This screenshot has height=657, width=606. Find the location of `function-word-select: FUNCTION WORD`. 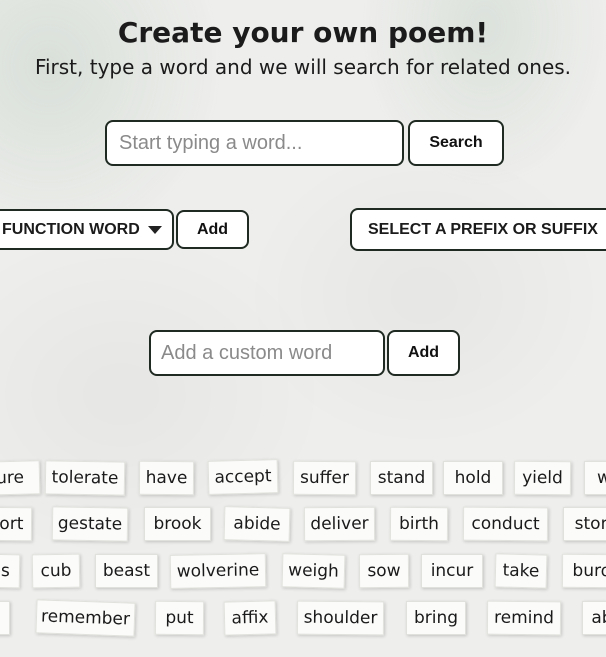

function-word-select: FUNCTION WORD is located at coordinates (87, 229).